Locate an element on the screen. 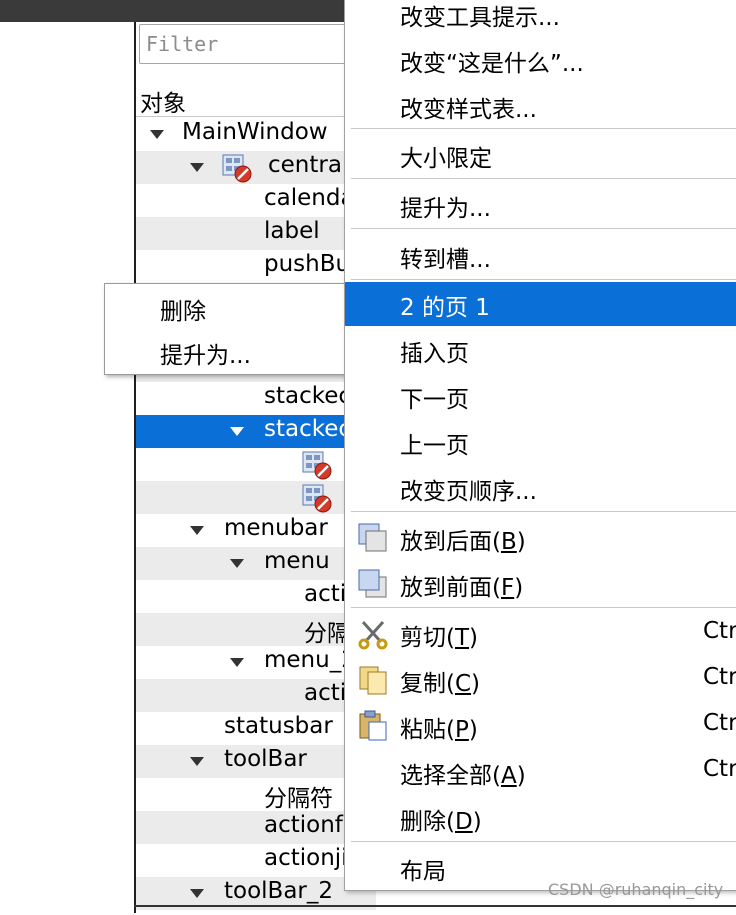  tree-row-statusbar: statusbar is located at coordinates (256, 728).